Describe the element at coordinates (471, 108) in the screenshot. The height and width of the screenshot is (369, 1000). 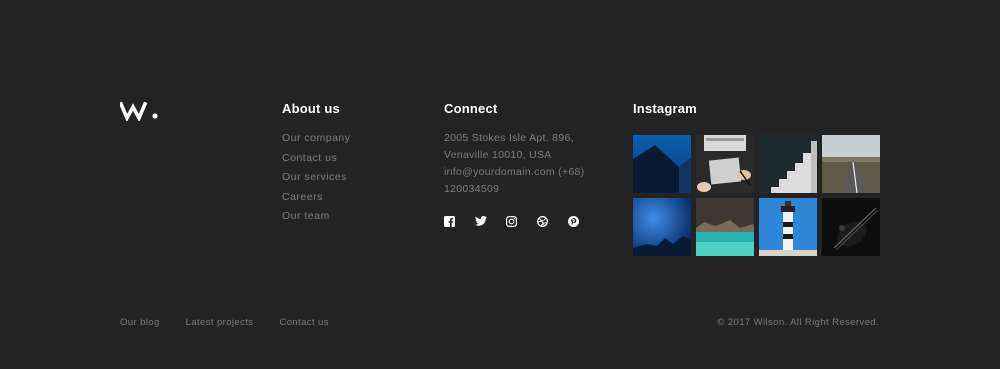
I see `connect-title: Connect` at that location.